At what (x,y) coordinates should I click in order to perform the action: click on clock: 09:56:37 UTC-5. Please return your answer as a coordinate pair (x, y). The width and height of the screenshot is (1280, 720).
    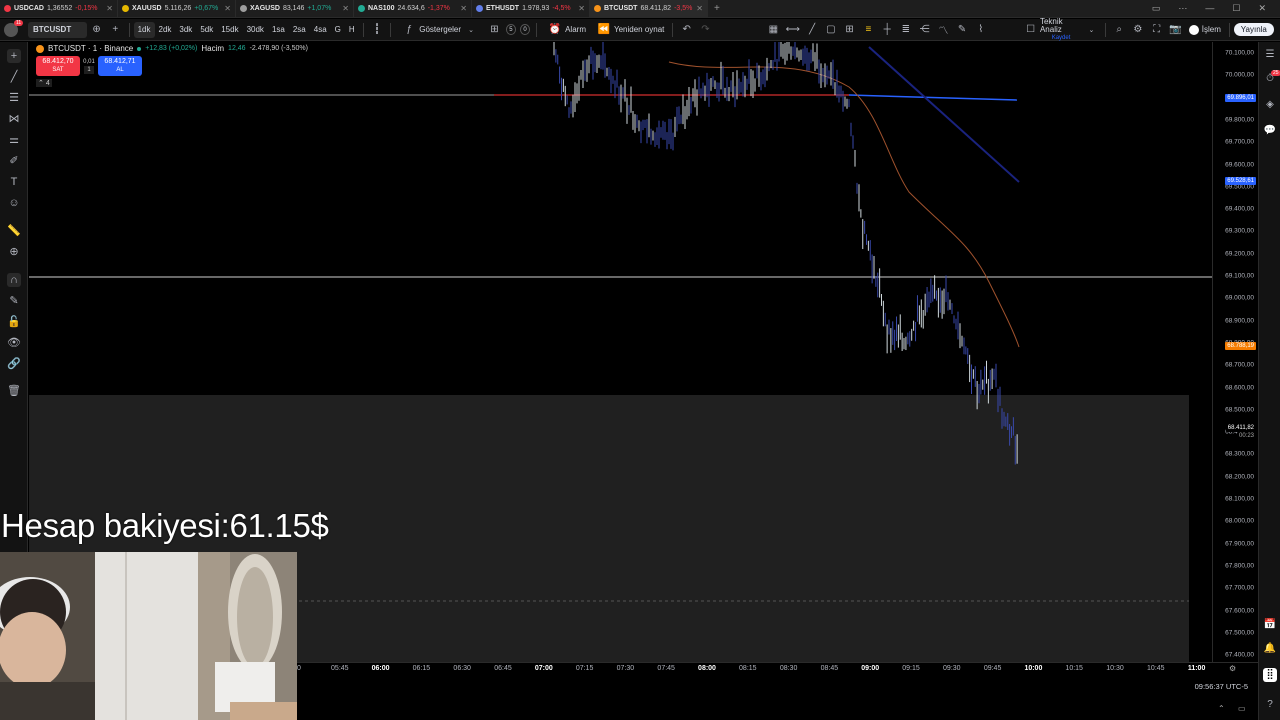
    Looking at the image, I should click on (1221, 686).